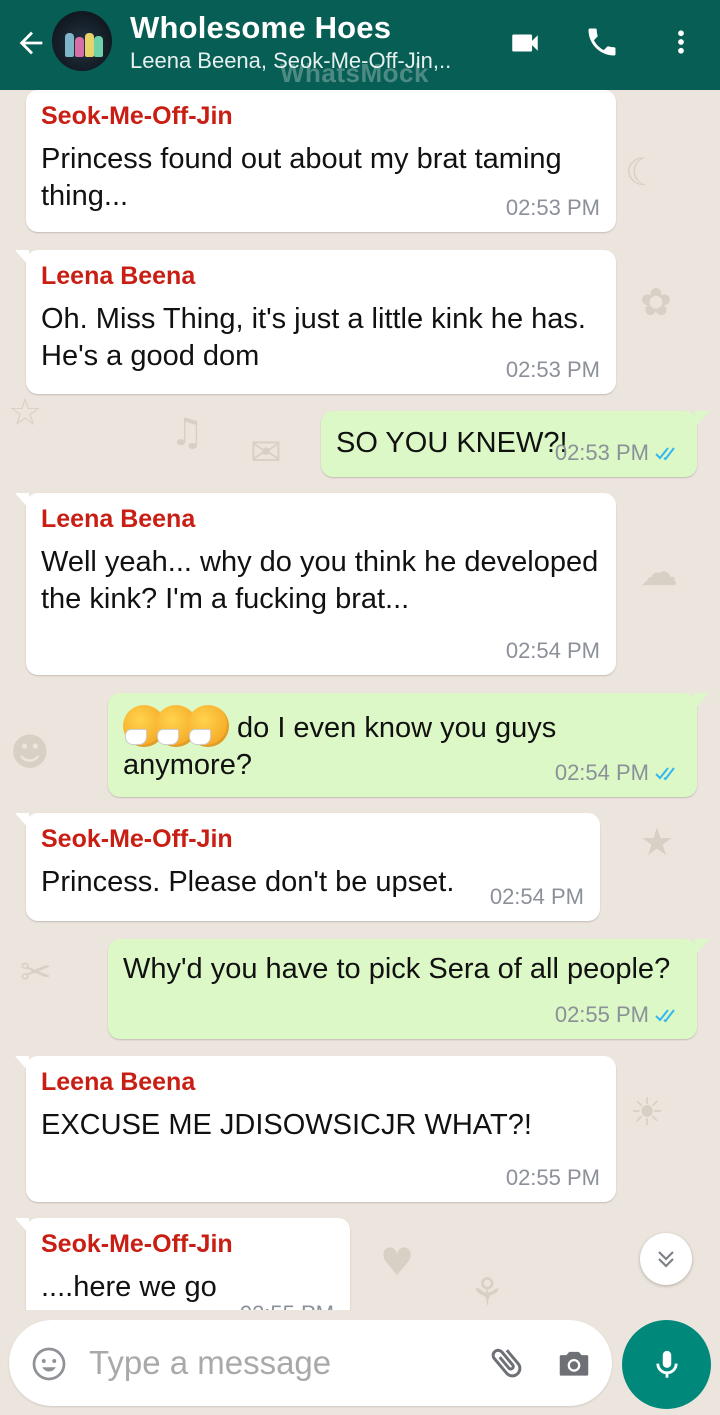 The image size is (720, 1415). I want to click on group-avatar, so click(82, 41).